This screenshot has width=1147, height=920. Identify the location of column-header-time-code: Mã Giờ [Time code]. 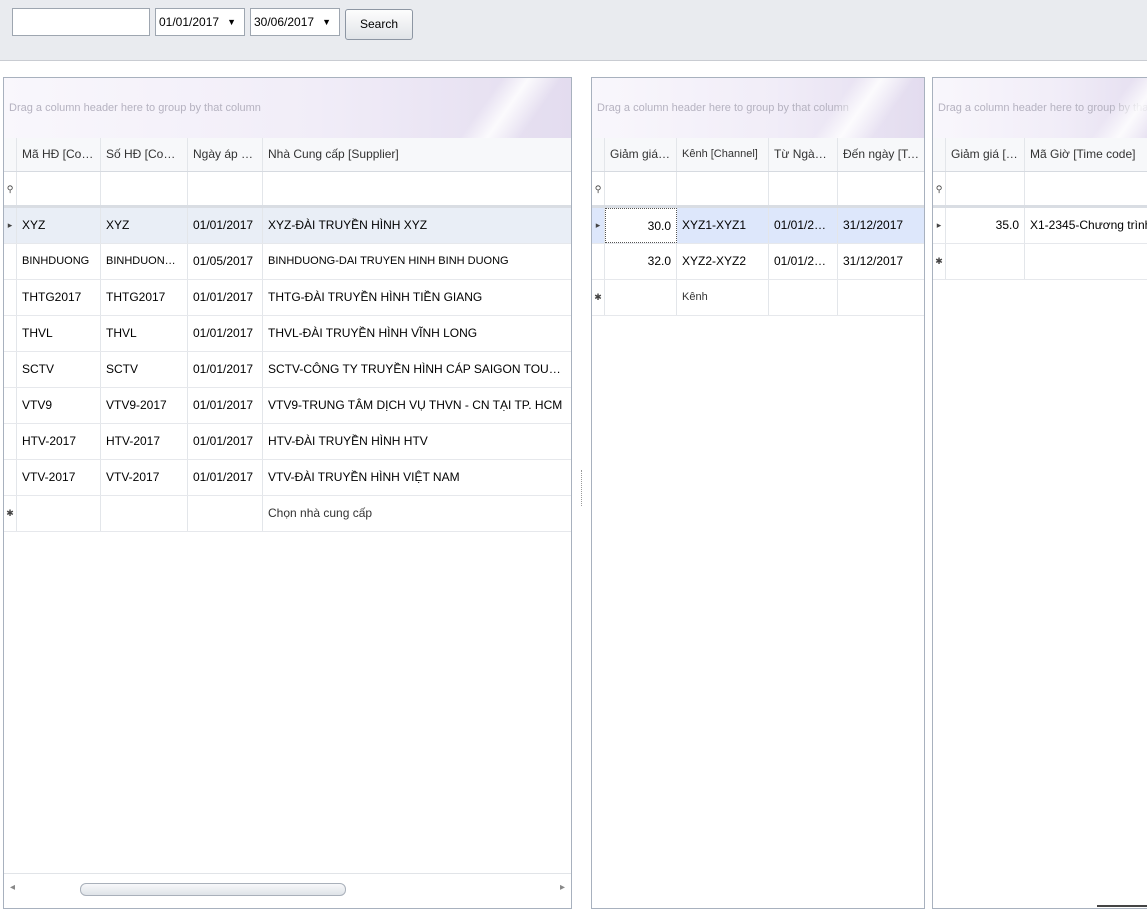
(1086, 154).